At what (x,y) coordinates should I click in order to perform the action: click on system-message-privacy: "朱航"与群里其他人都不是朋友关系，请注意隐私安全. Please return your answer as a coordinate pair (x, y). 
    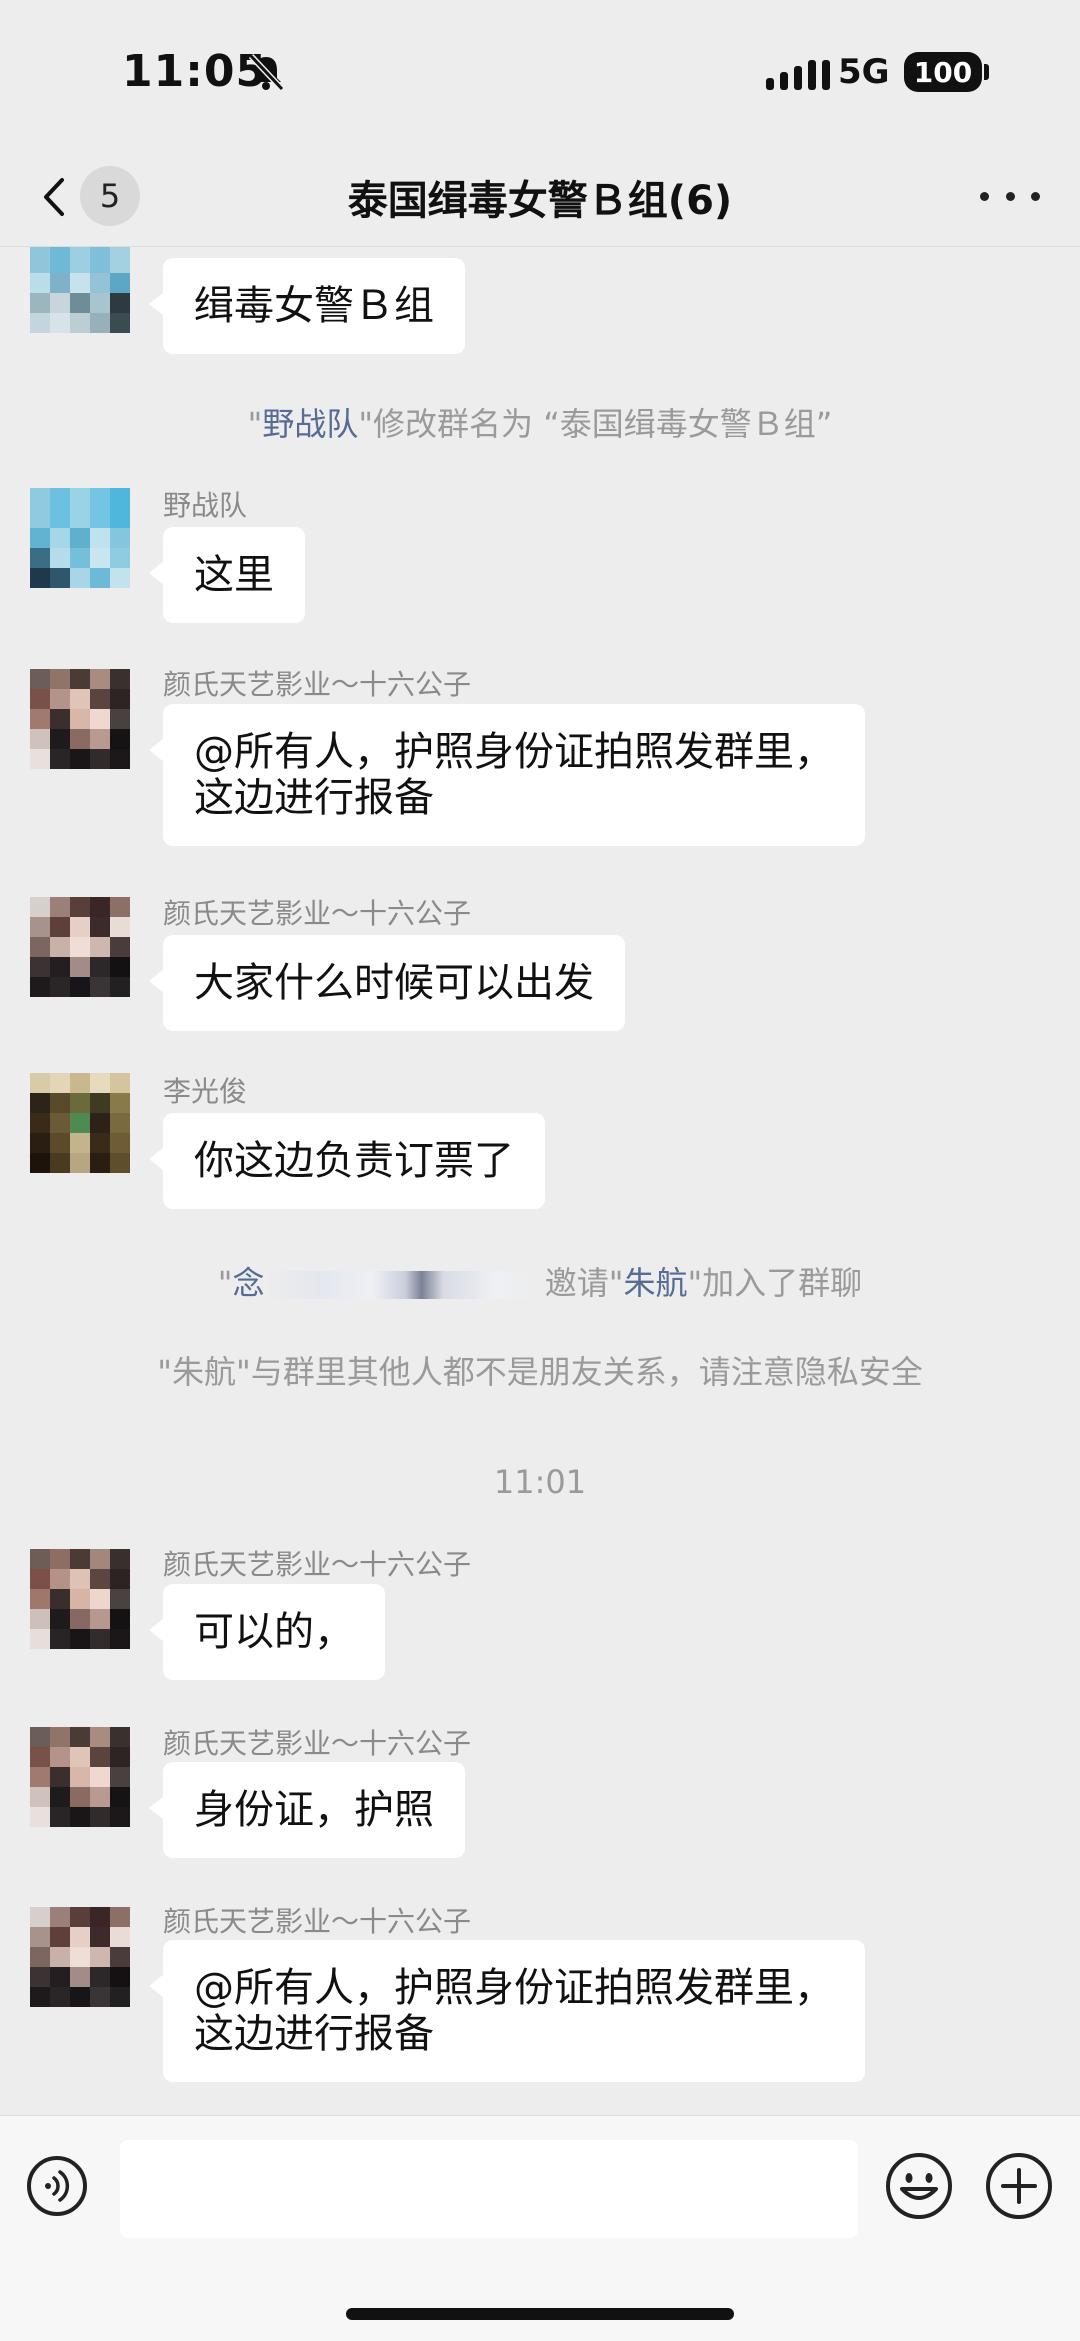
    Looking at the image, I should click on (540, 1372).